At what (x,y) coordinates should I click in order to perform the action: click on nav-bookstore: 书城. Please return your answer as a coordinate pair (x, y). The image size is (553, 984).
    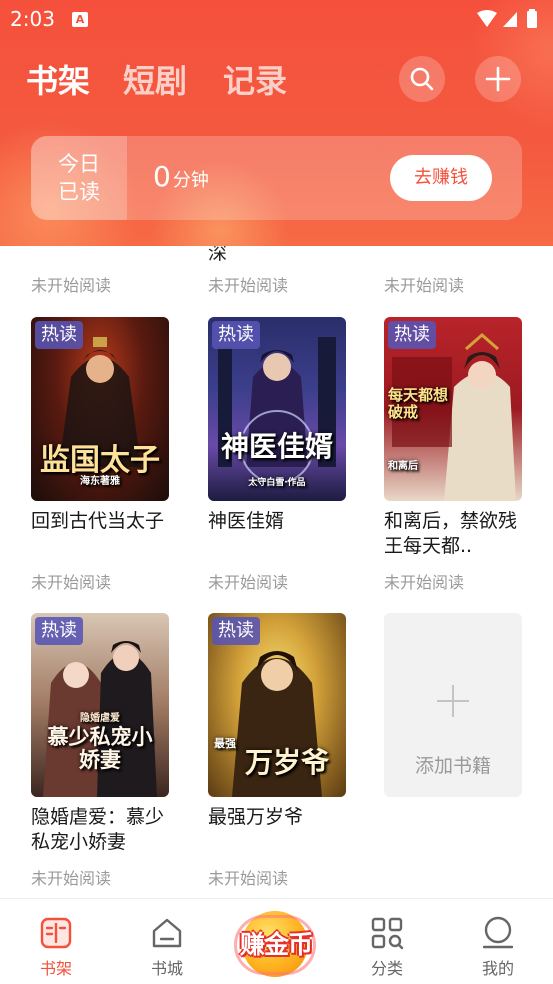
    Looking at the image, I should click on (167, 941).